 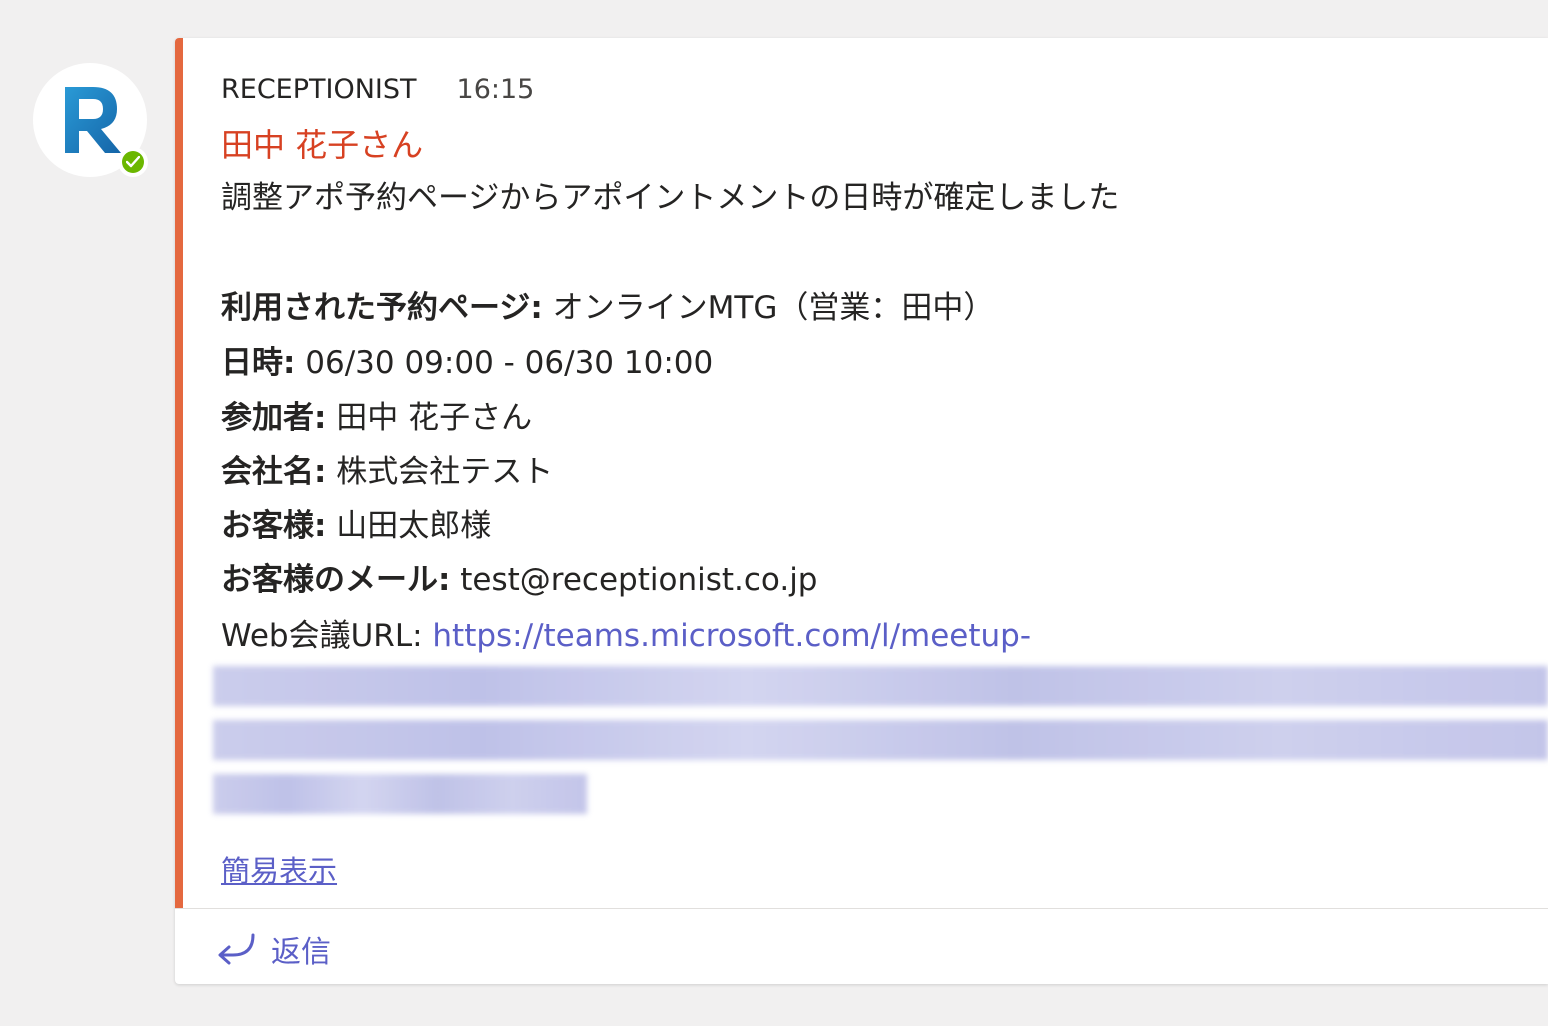 I want to click on field-participant: 参加者: 田中 花子さん, so click(x=376, y=414).